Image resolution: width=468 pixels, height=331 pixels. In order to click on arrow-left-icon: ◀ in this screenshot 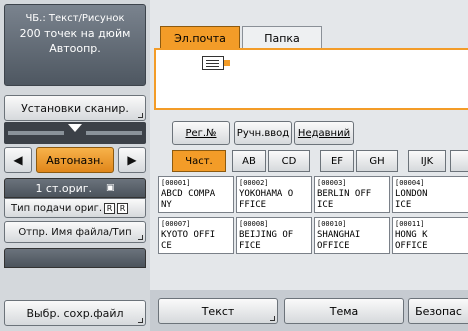, I will do `click(18, 160)`.